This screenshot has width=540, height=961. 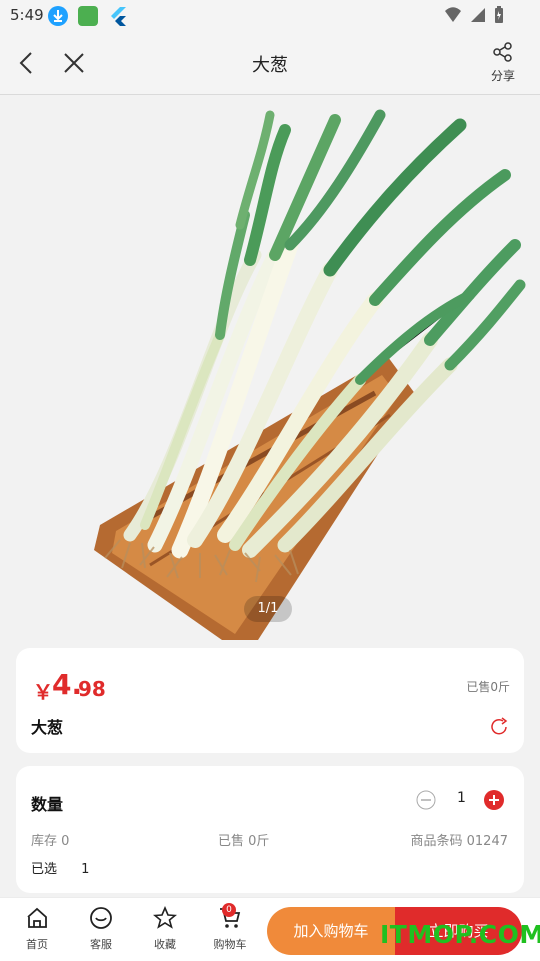 I want to click on star-icon, so click(x=165, y=917).